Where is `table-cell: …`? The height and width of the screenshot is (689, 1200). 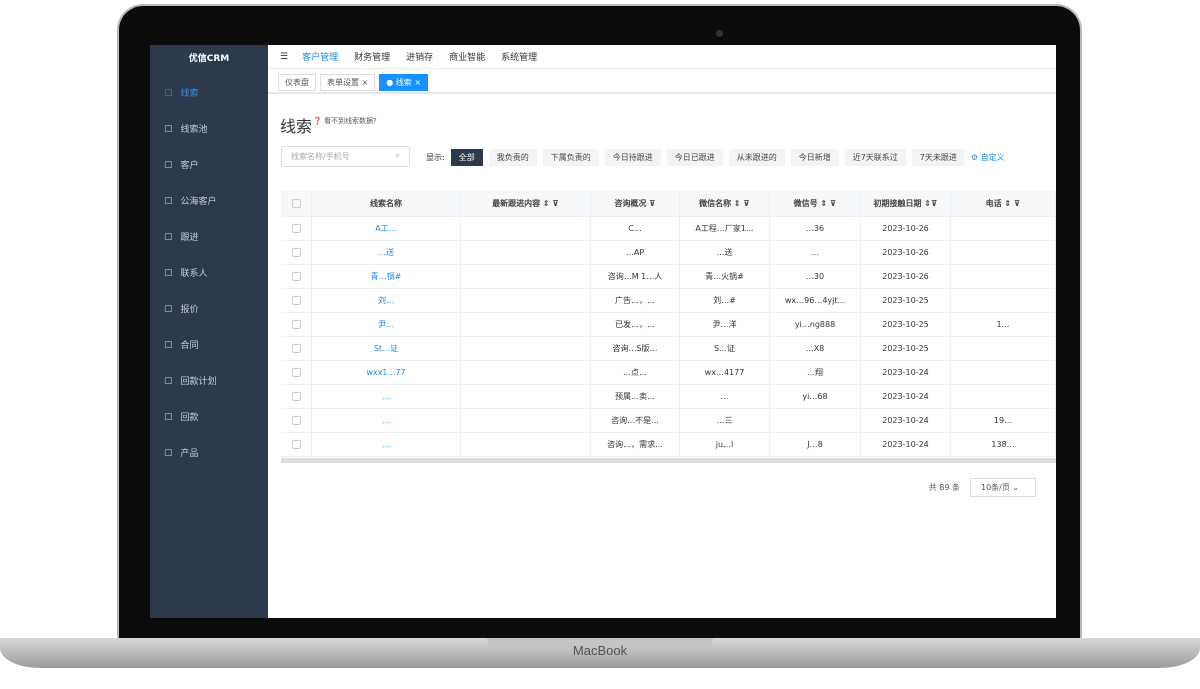 table-cell: … is located at coordinates (725, 396).